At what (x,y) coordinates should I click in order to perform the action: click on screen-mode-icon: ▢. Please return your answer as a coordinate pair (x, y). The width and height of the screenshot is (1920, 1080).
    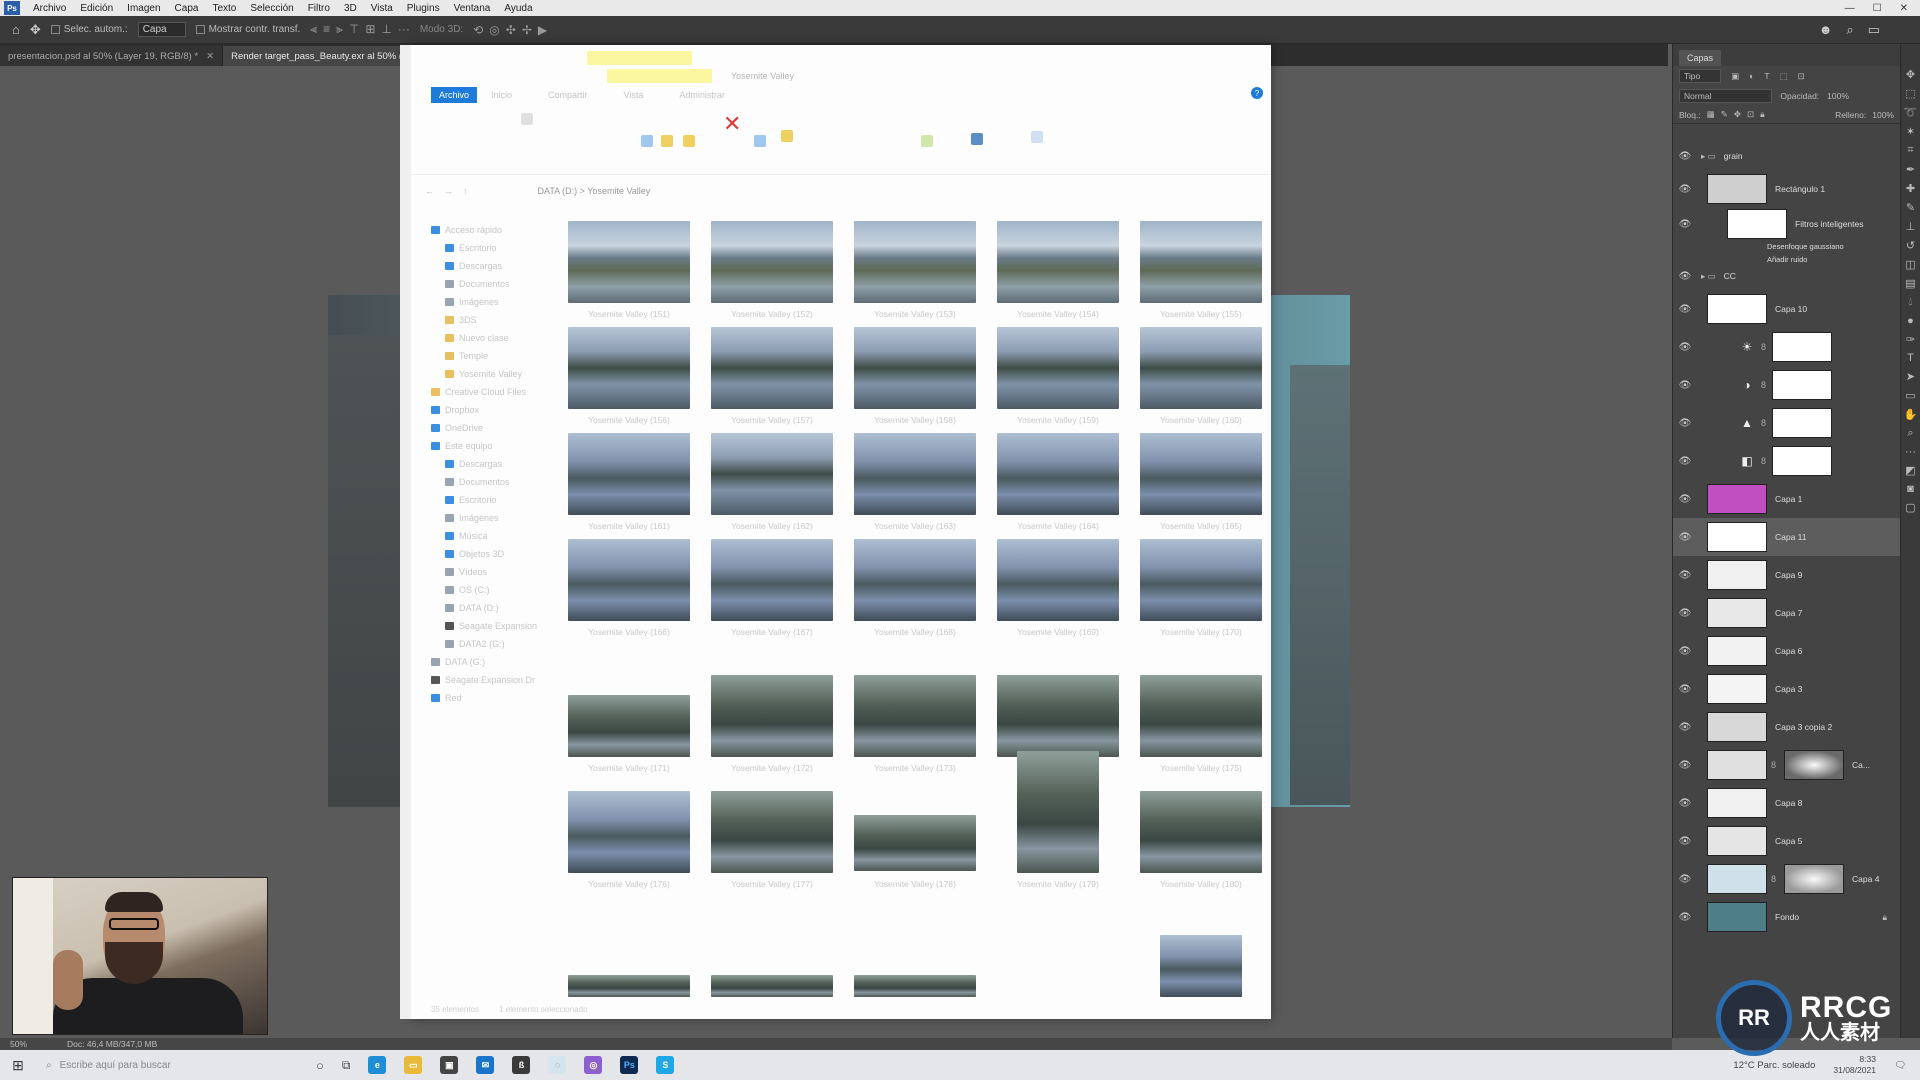
    Looking at the image, I should click on (1910, 507).